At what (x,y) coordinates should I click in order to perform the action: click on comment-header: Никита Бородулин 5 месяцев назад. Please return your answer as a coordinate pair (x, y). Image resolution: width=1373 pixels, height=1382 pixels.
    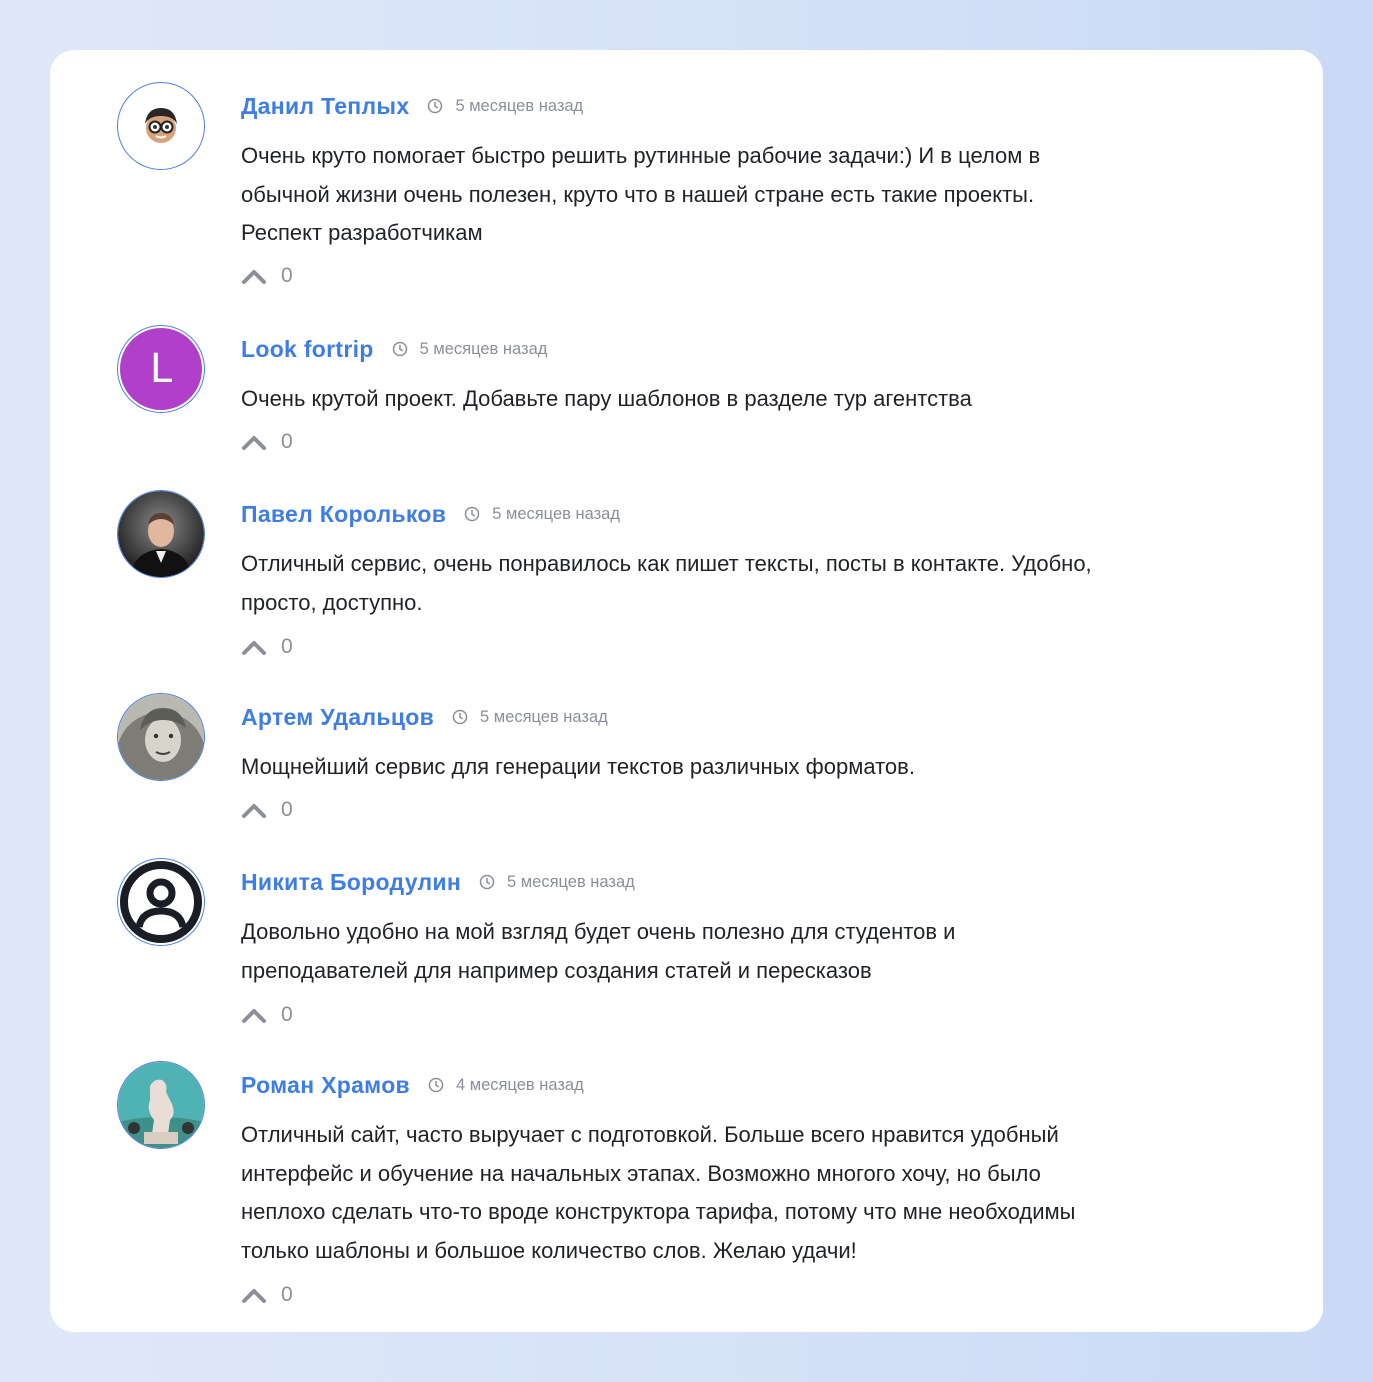
    Looking at the image, I should click on (438, 882).